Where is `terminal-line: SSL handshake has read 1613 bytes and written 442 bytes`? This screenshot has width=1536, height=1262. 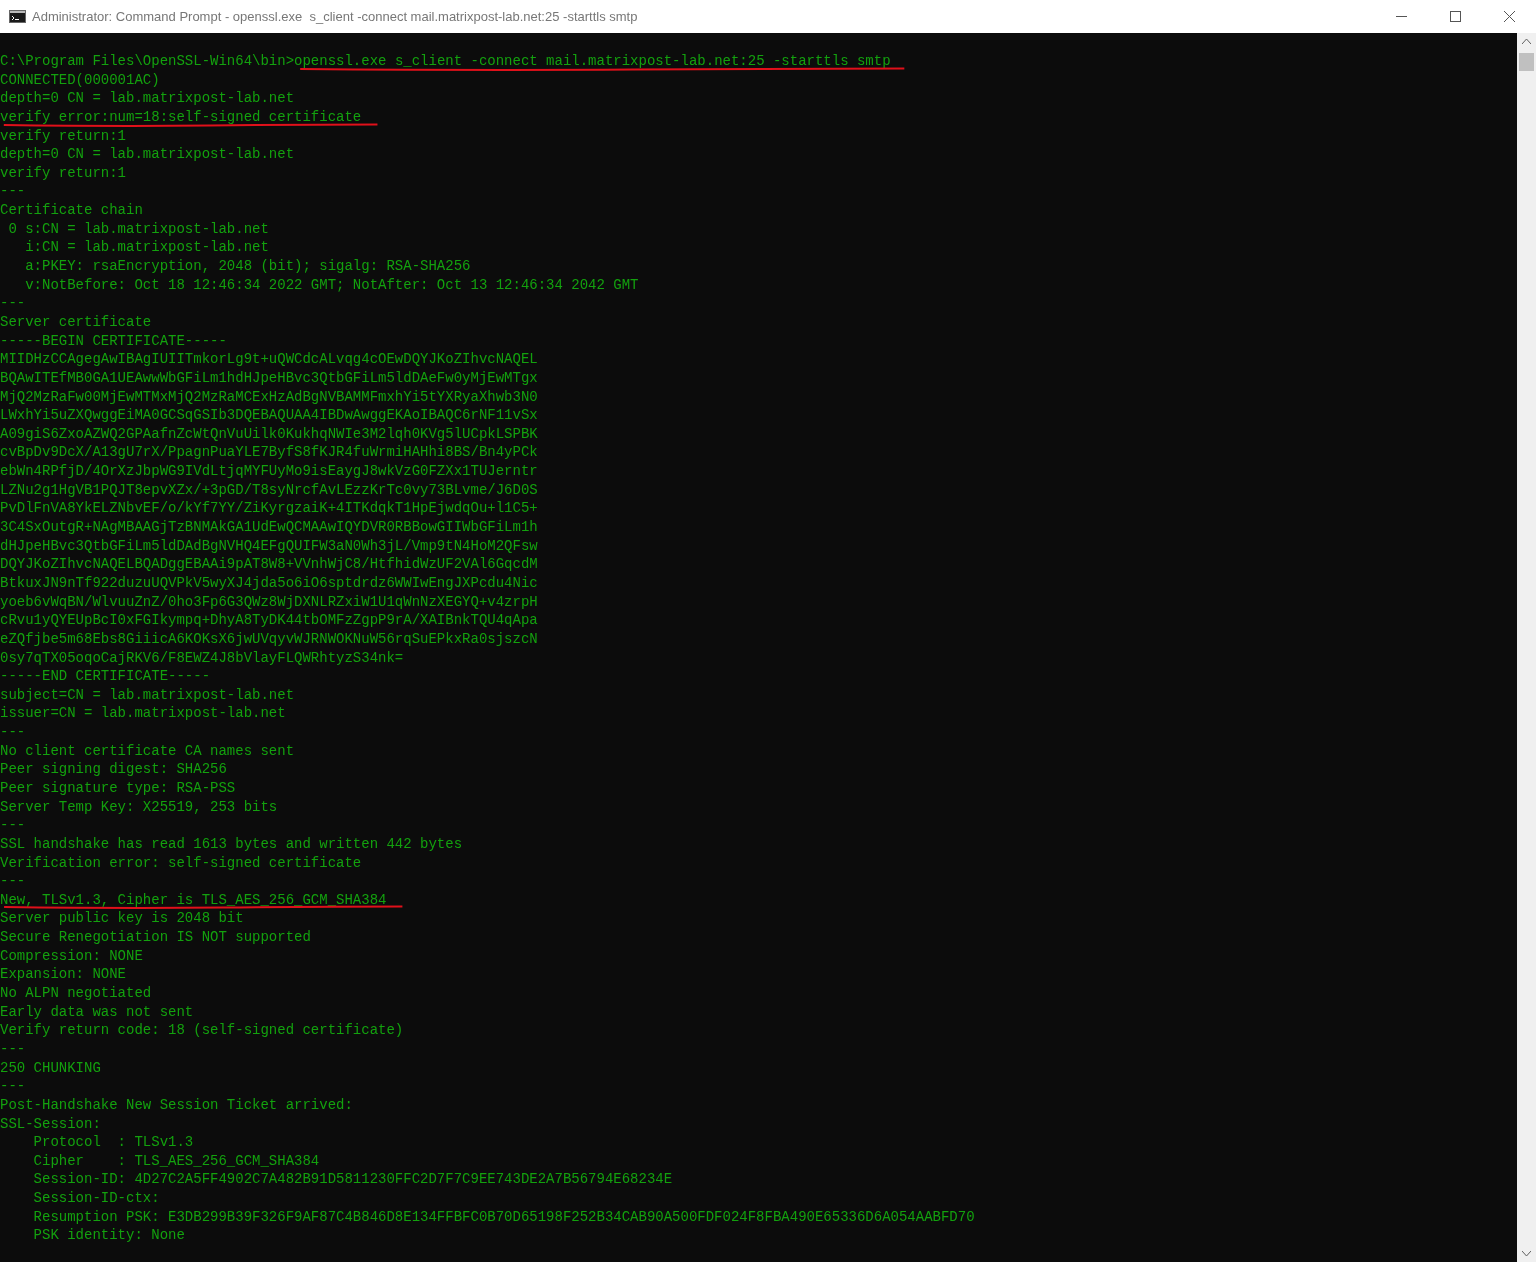
terminal-line: SSL handshake has read 1613 bytes and written 442 bytes is located at coordinates (231, 843).